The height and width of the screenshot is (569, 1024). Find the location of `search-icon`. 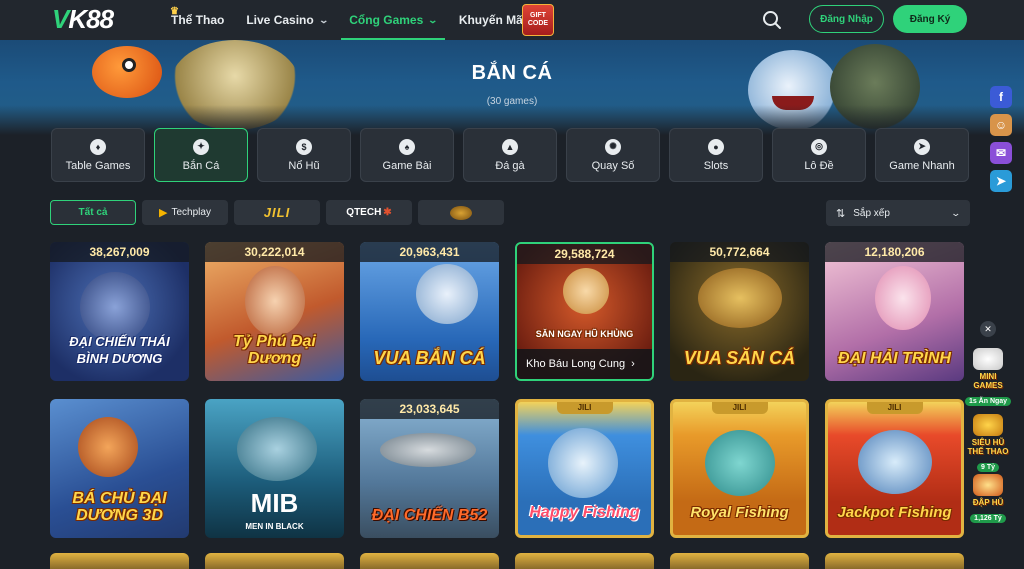

search-icon is located at coordinates (772, 20).